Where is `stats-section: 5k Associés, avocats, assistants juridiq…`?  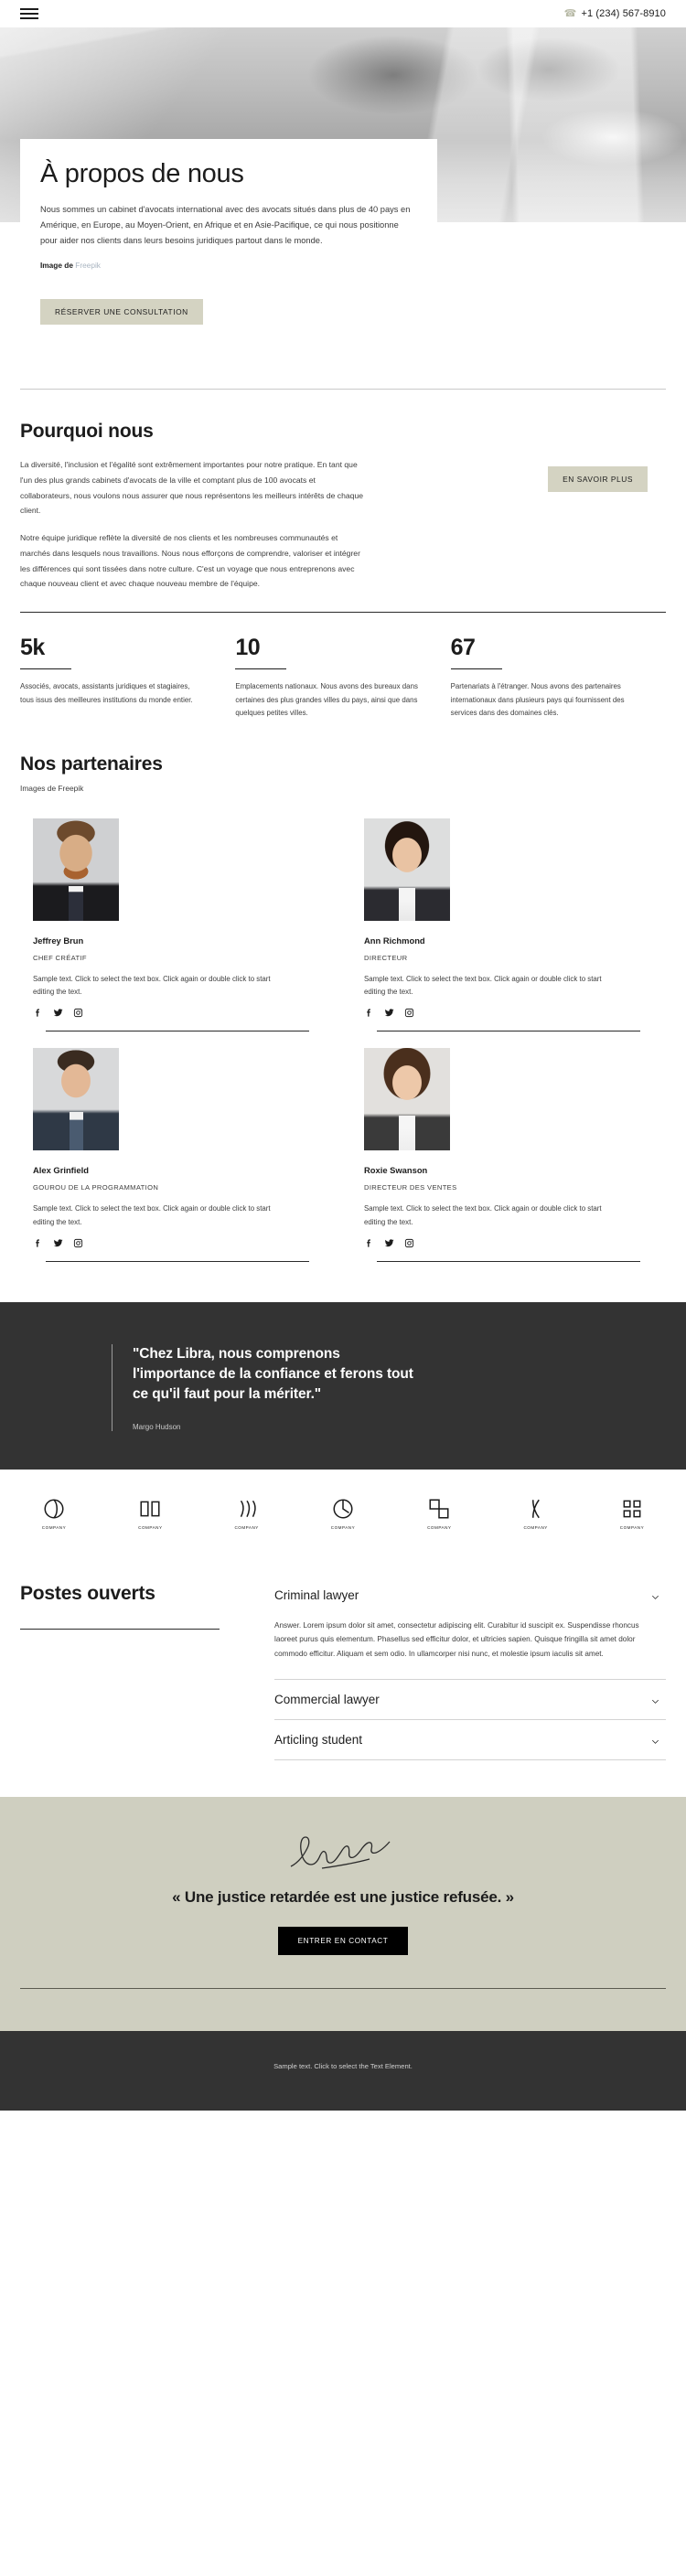 stats-section: 5k Associés, avocats, assistants juridiq… is located at coordinates (343, 680).